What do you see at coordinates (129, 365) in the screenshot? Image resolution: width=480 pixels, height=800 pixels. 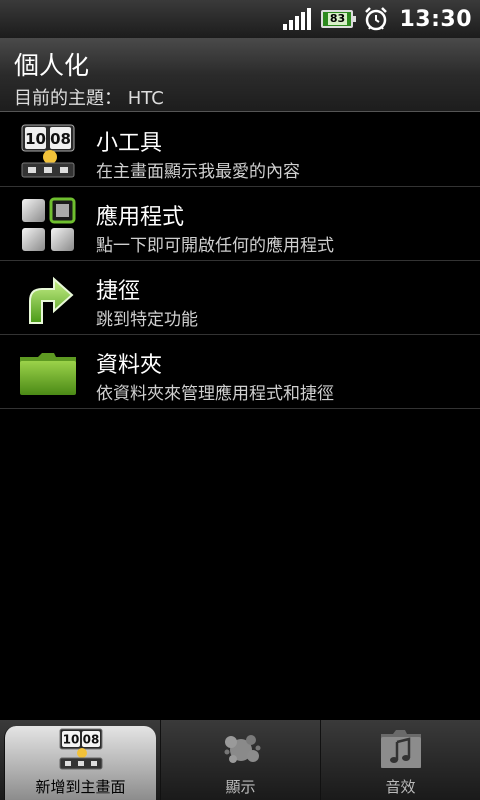 I see `item-title: 資料夾` at bounding box center [129, 365].